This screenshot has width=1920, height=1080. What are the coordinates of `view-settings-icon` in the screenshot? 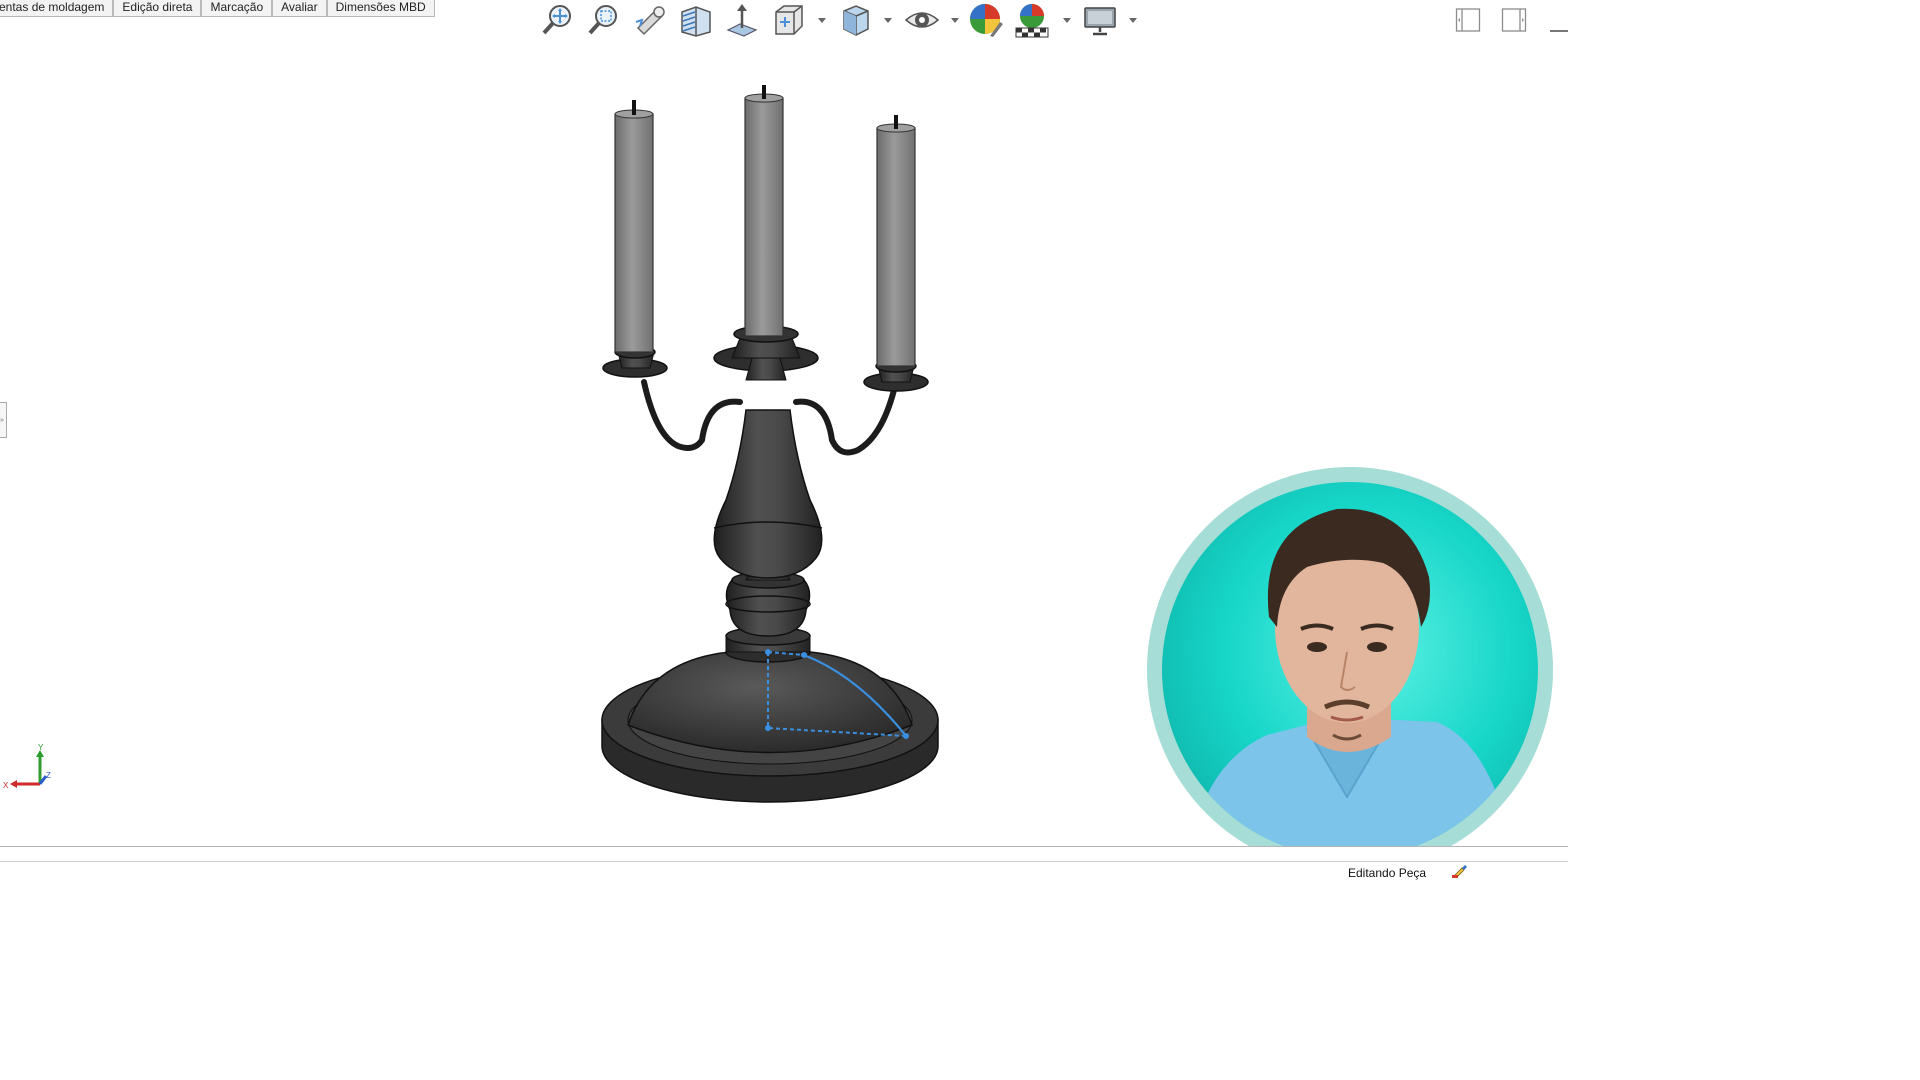 It's located at (1100, 20).